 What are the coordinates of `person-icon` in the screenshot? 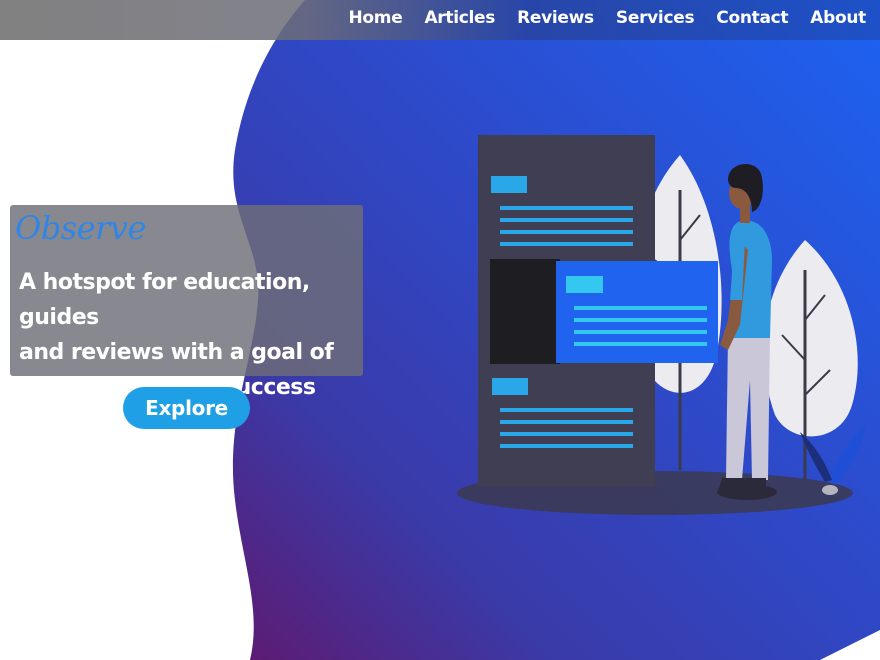 It's located at (747, 331).